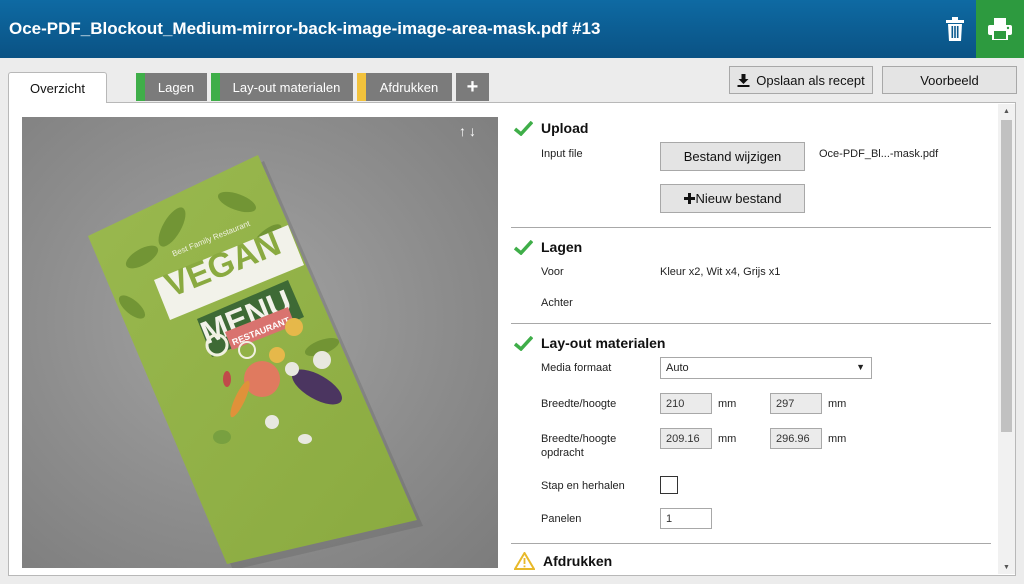 The width and height of the screenshot is (1024, 584). What do you see at coordinates (796, 438) in the screenshot?
I see `job-height-field: 296.96` at bounding box center [796, 438].